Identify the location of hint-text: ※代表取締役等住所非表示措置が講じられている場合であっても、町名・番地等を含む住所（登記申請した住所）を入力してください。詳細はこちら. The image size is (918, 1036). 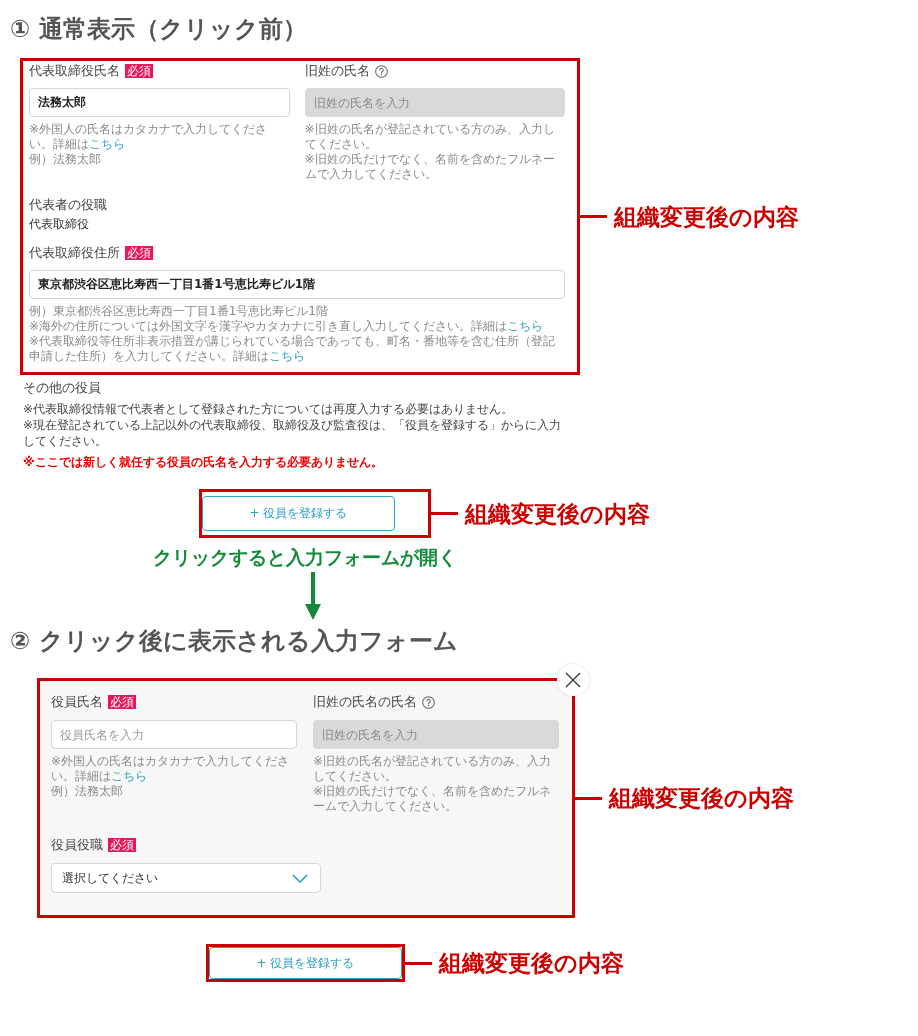
(293, 349).